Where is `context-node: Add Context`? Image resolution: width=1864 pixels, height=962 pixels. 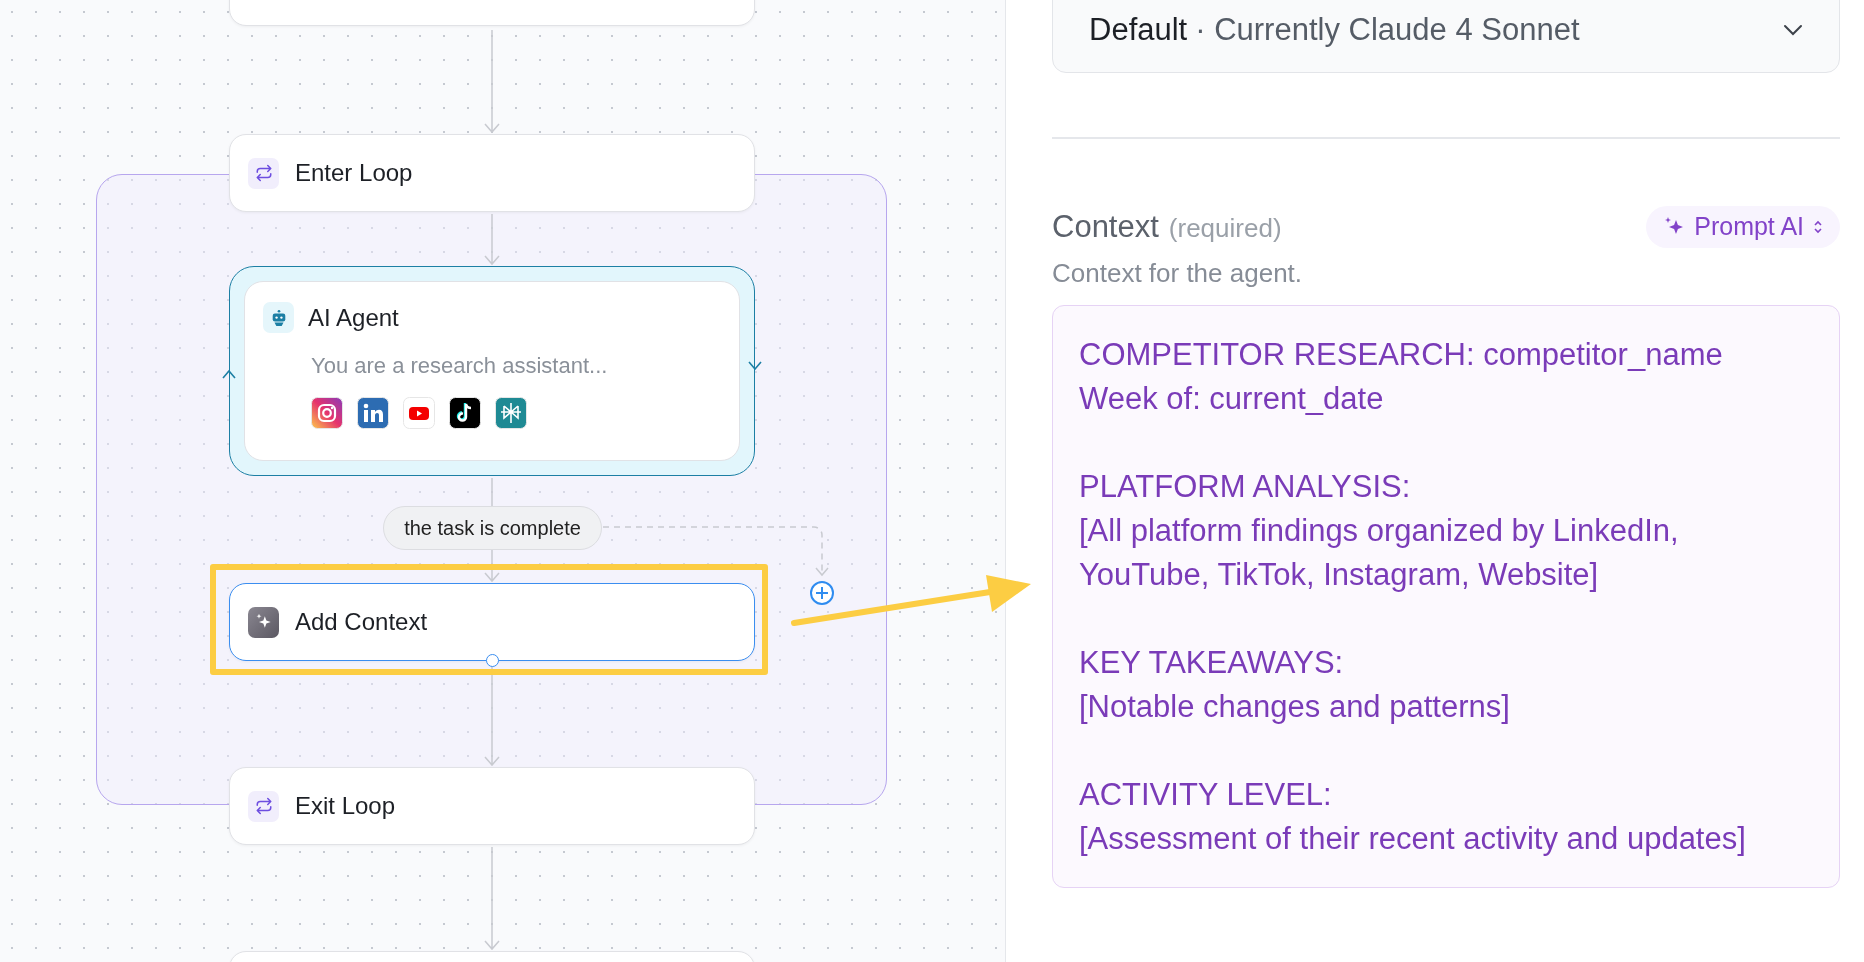 context-node: Add Context is located at coordinates (492, 622).